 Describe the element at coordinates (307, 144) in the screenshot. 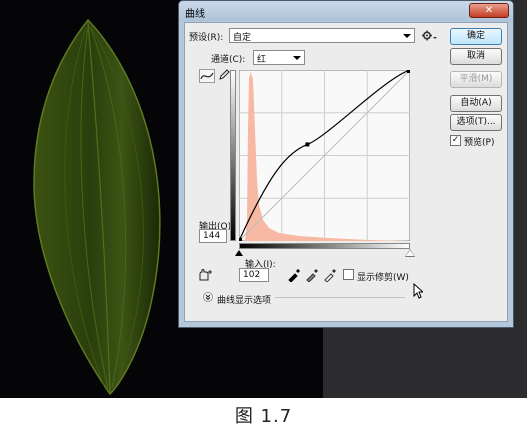

I see `curve-control-point` at that location.